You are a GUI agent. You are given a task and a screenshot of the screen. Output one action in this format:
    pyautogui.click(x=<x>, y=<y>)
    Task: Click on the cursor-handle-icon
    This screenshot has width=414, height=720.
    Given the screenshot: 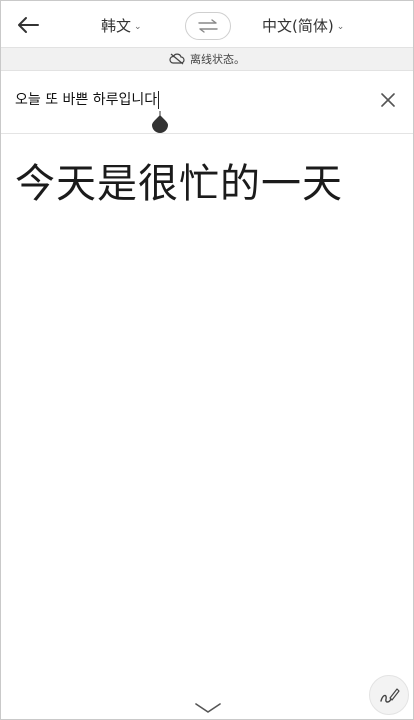 What is the action you would take?
    pyautogui.click(x=160, y=122)
    